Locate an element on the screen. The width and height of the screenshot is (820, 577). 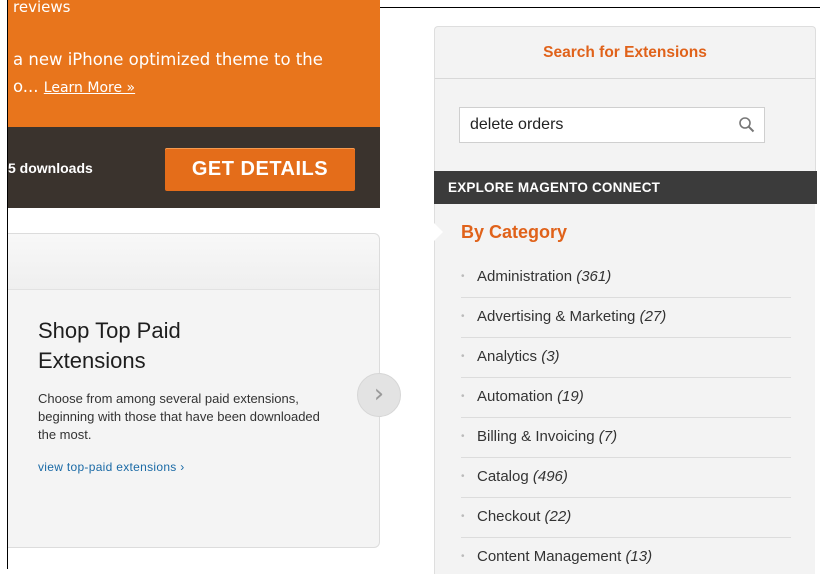
category-item: • Checkout (22) is located at coordinates (626, 518).